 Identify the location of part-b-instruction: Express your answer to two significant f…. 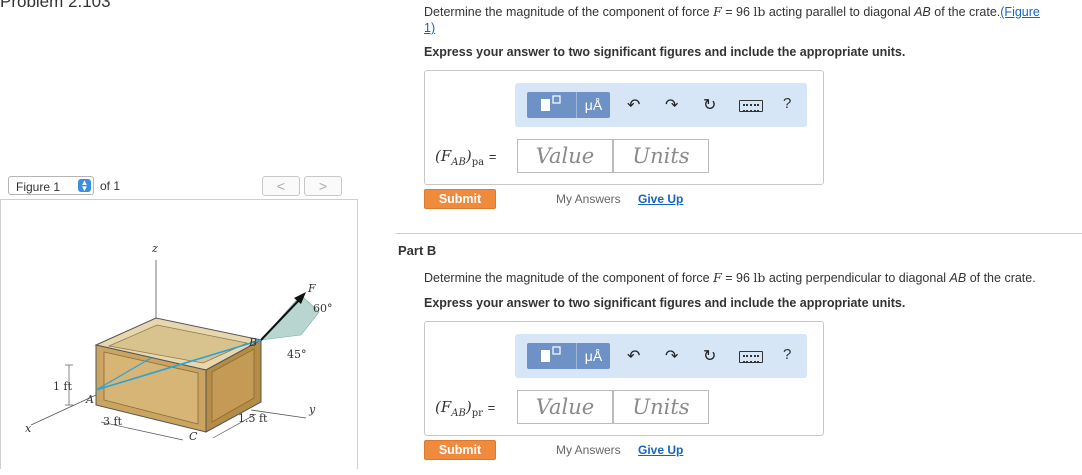
(665, 303).